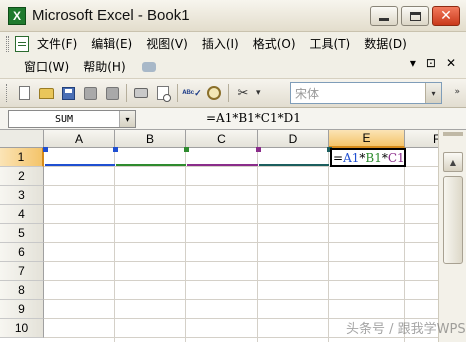 Image resolution: width=466 pixels, height=342 pixels. Describe the element at coordinates (367, 139) in the screenshot. I see `column-header-e: E` at that location.